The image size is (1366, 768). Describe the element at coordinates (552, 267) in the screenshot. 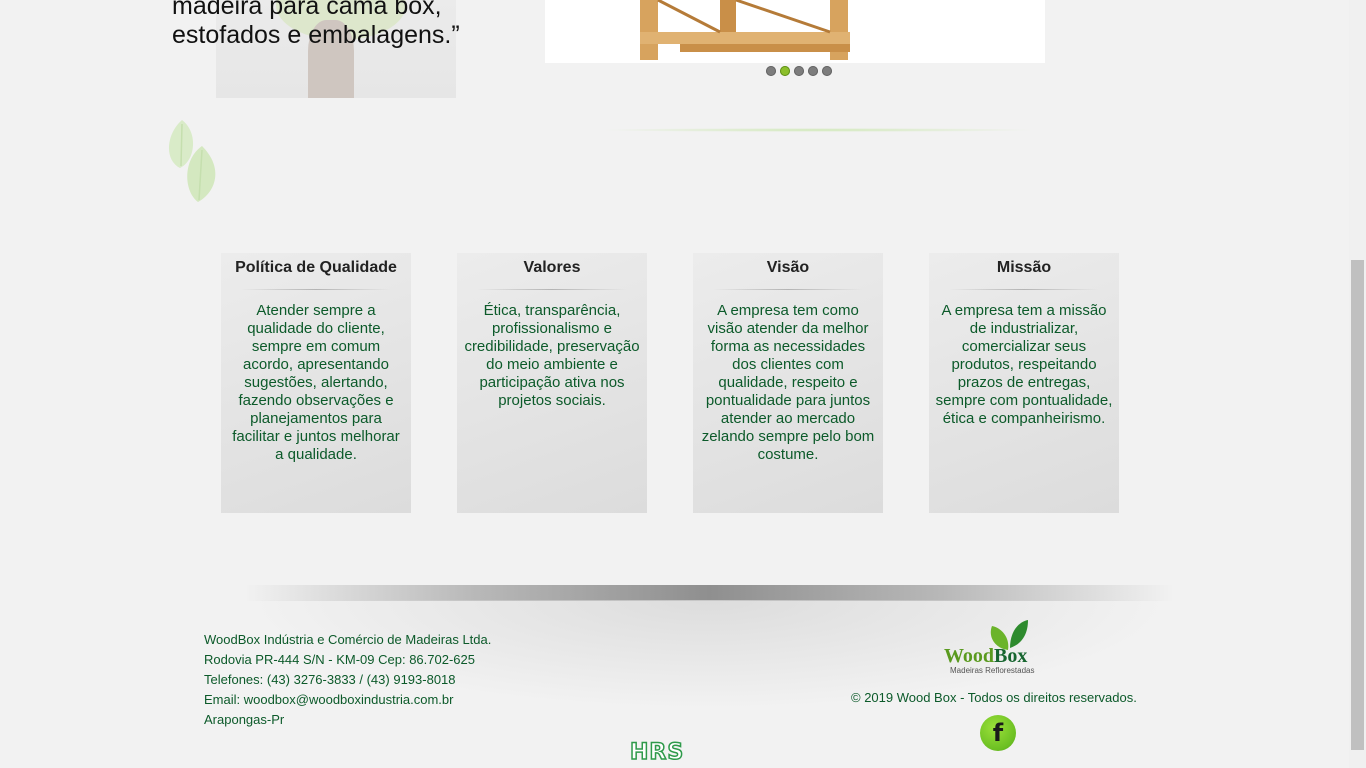

I see `card-title: Valores` at that location.